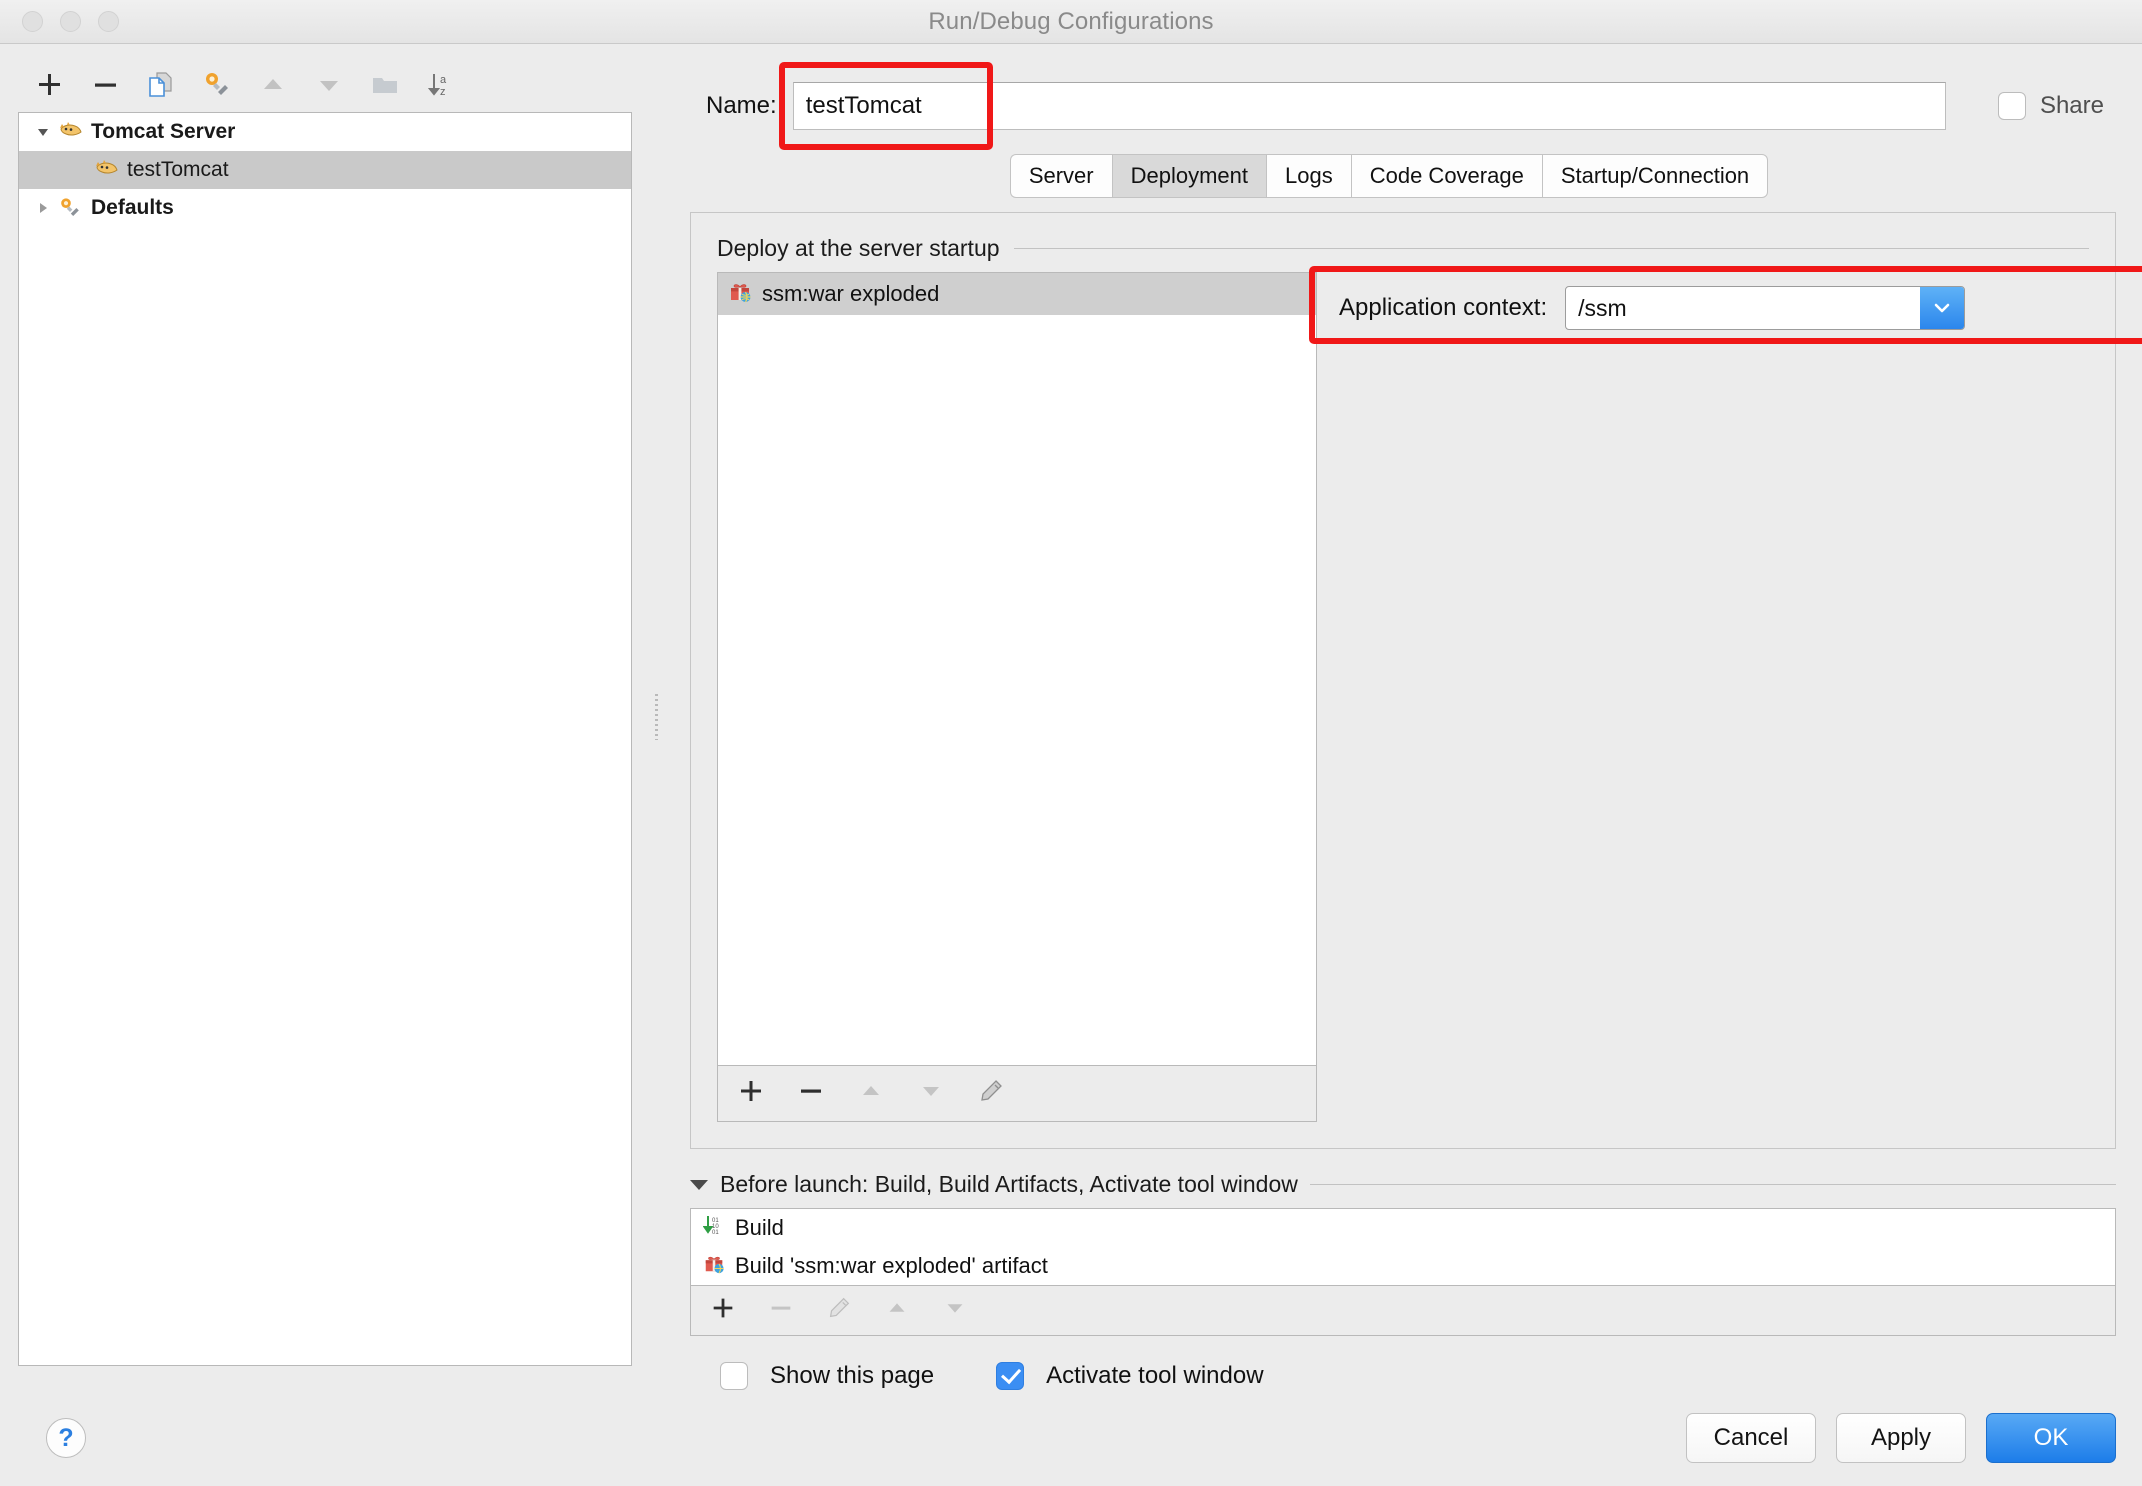 Image resolution: width=2142 pixels, height=1486 pixels. Describe the element at coordinates (163, 131) in the screenshot. I see `tree-node-label: Tomcat Server` at that location.